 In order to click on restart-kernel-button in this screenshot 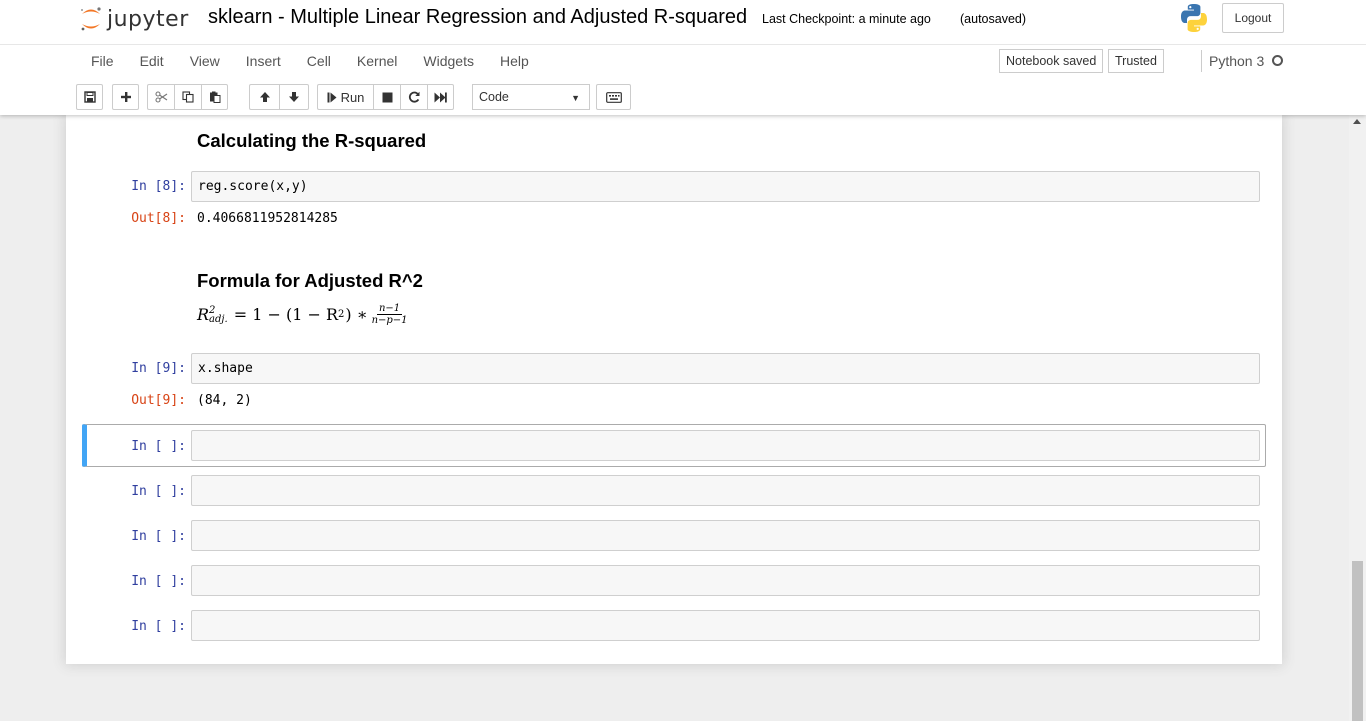, I will do `click(413, 97)`.